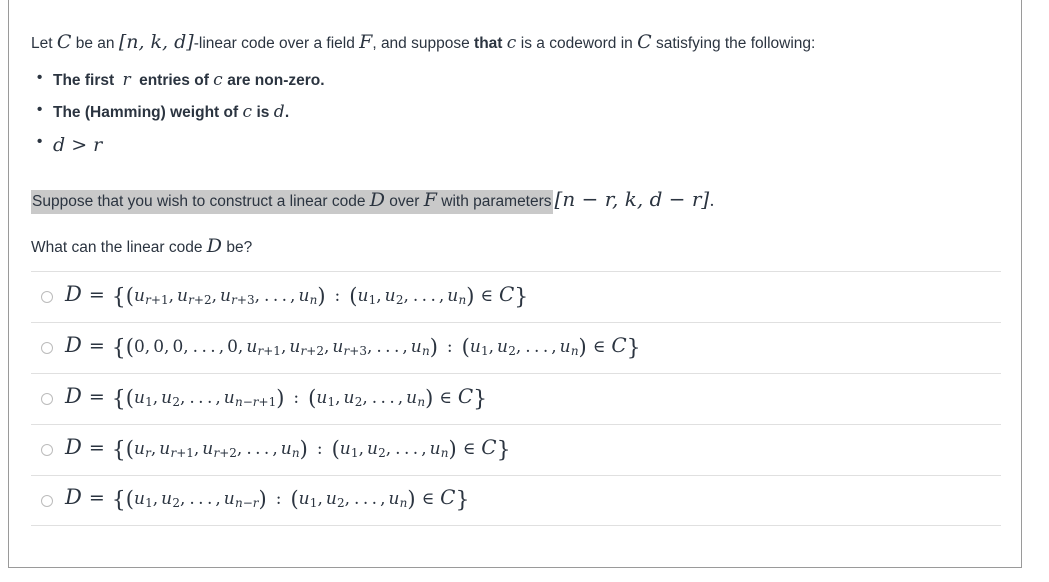 The image size is (1049, 582). I want to click on construct-text-2: over, so click(404, 201).